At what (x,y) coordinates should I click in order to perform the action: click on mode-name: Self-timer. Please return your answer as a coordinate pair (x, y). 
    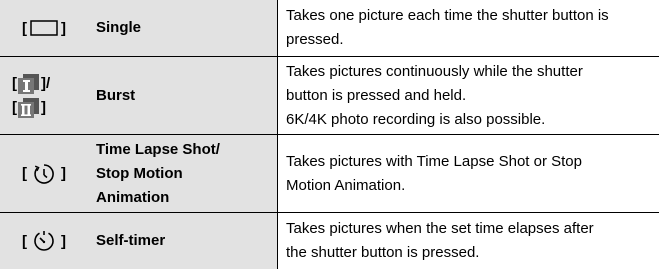
    Looking at the image, I should click on (131, 240).